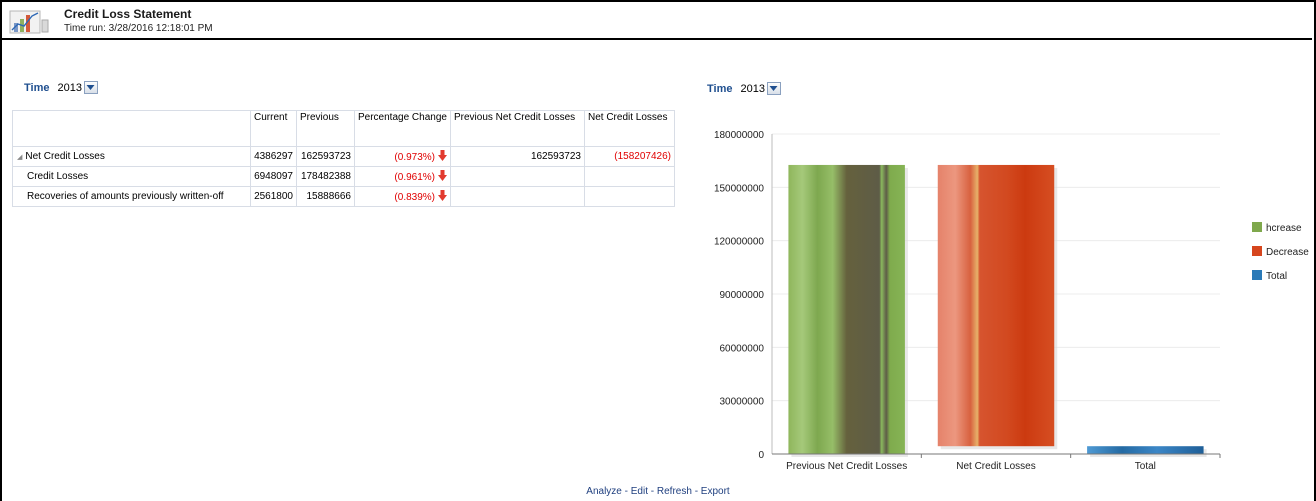 The height and width of the screenshot is (501, 1316). I want to click on y-tick-label: 90000000, so click(742, 295).